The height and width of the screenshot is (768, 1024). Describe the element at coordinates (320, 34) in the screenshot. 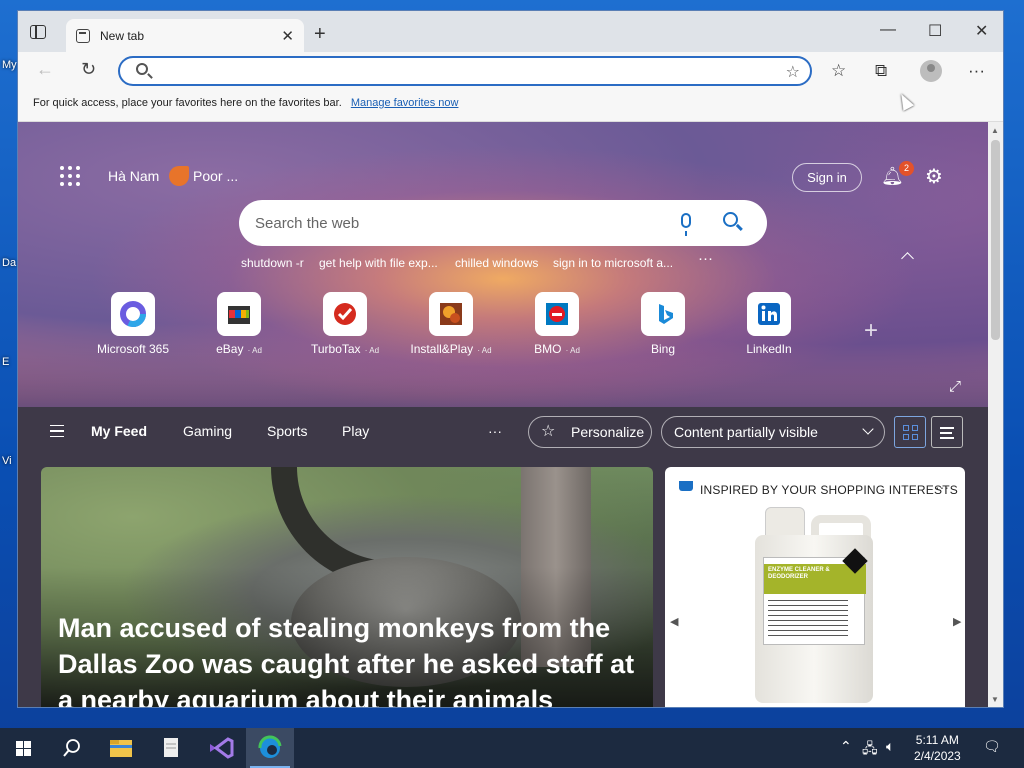

I see `new-tab-button: +` at that location.